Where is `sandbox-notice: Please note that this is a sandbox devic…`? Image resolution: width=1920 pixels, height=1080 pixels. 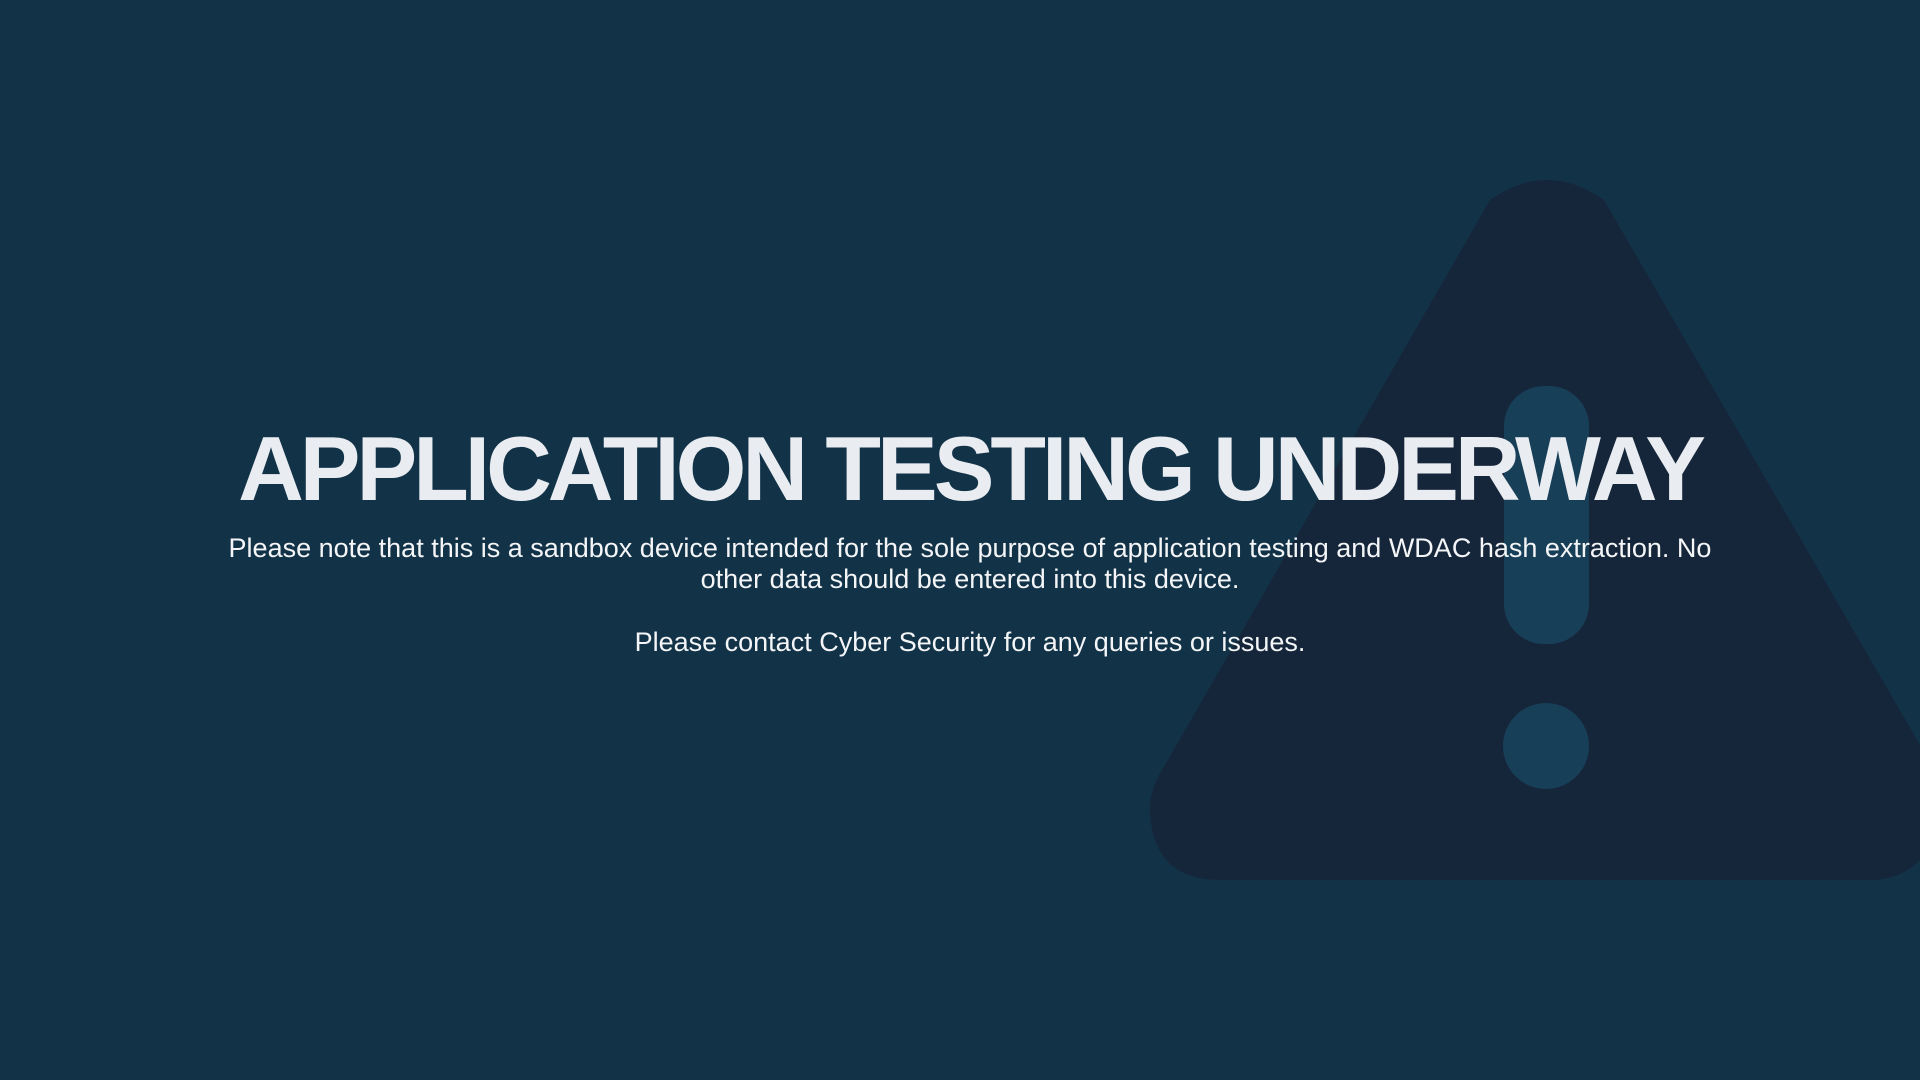
sandbox-notice: Please note that this is a sandbox devic… is located at coordinates (970, 563).